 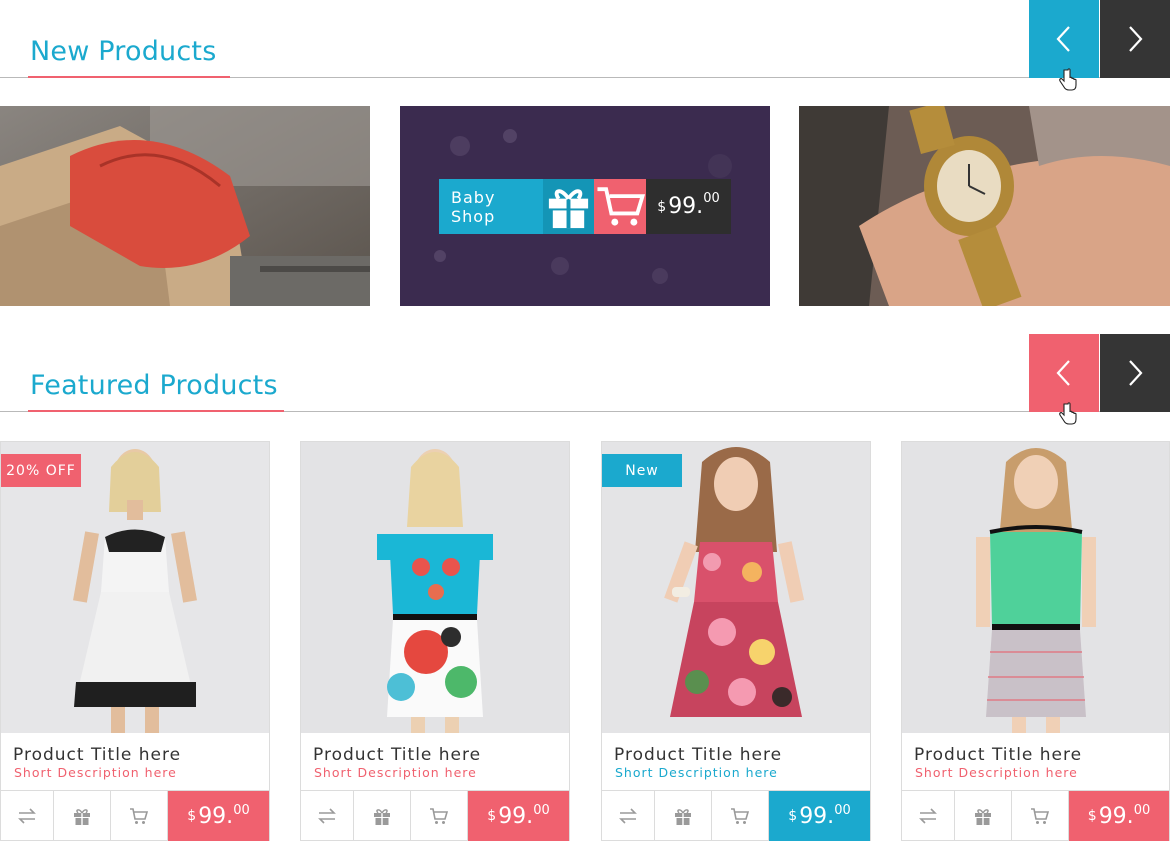 I want to click on product-image: New, so click(x=736, y=587).